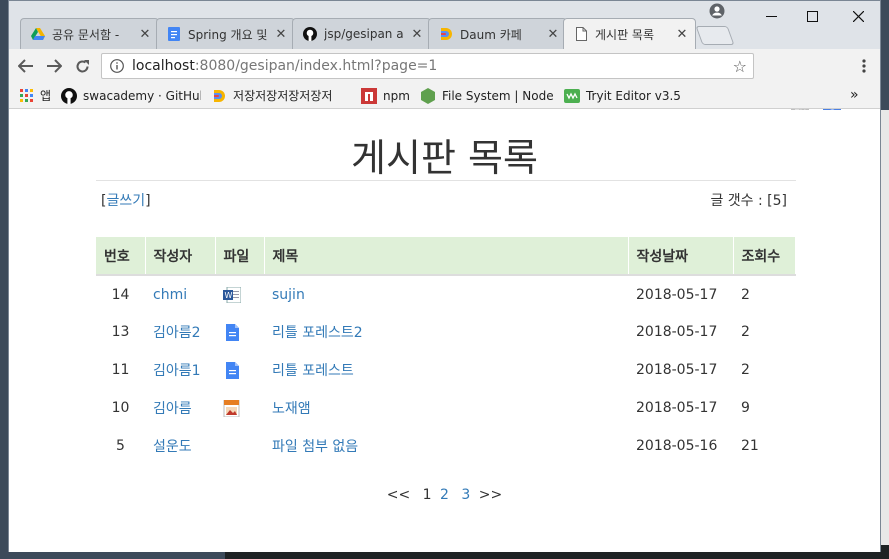  Describe the element at coordinates (288, 295) in the screenshot. I see `row-title: sujin` at that location.